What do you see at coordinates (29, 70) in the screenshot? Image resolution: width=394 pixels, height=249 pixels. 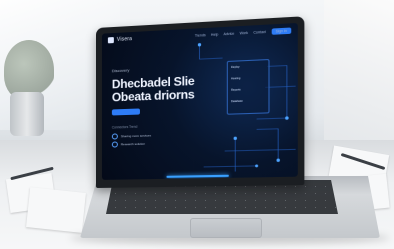 I see `plant-leaves` at bounding box center [29, 70].